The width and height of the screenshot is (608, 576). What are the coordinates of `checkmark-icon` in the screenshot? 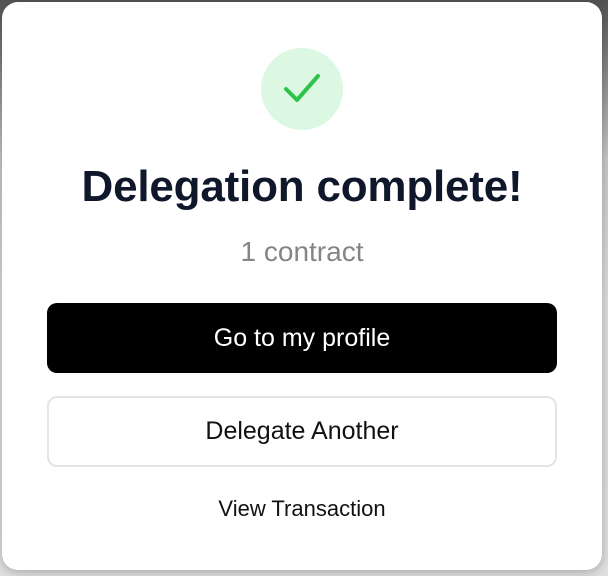 It's located at (302, 88).